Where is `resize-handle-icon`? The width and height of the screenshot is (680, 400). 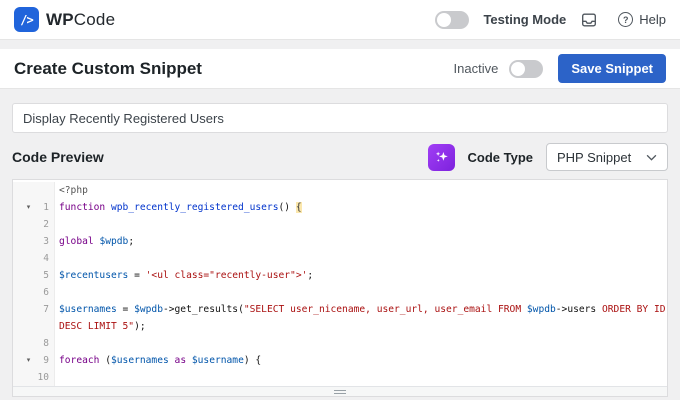
resize-handle-icon is located at coordinates (340, 391).